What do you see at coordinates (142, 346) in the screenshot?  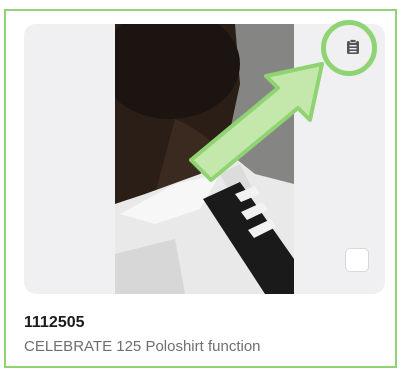 I see `product-name: CELEBRATE 125 Poloshirt function` at bounding box center [142, 346].